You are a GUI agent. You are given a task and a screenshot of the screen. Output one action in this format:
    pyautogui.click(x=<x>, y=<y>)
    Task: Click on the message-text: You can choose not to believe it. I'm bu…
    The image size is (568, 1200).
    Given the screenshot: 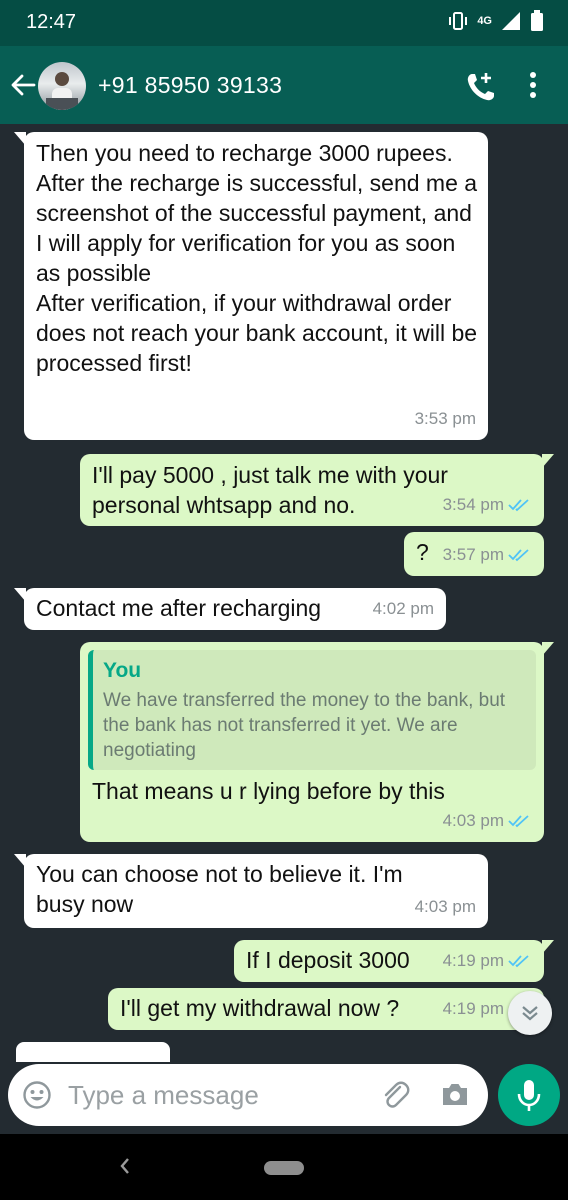 What is the action you would take?
    pyautogui.click(x=219, y=889)
    